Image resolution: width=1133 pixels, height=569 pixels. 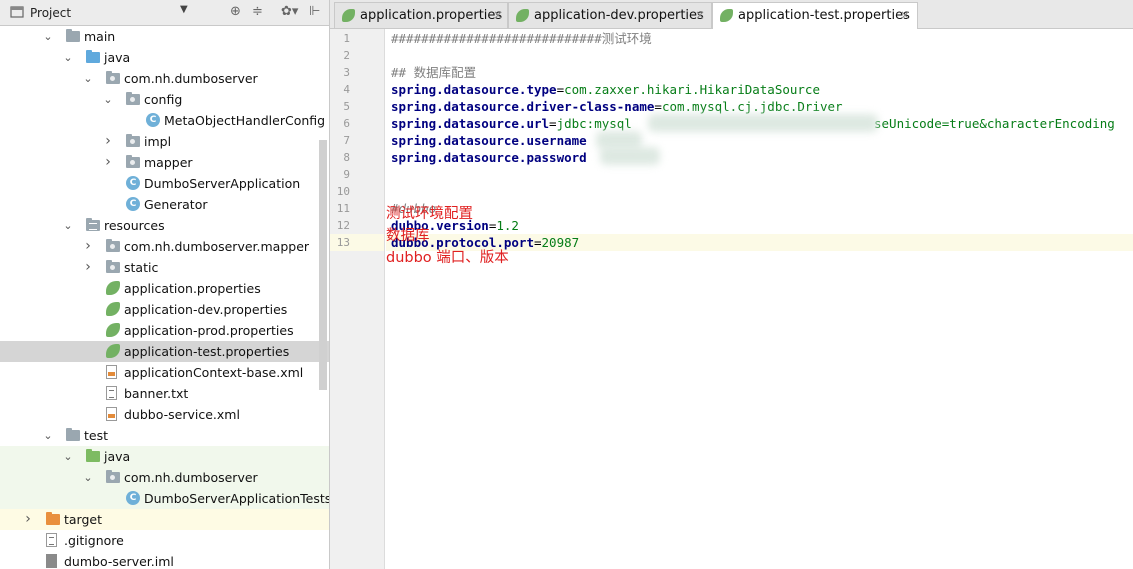 I want to click on project-title: Project, so click(x=50, y=13).